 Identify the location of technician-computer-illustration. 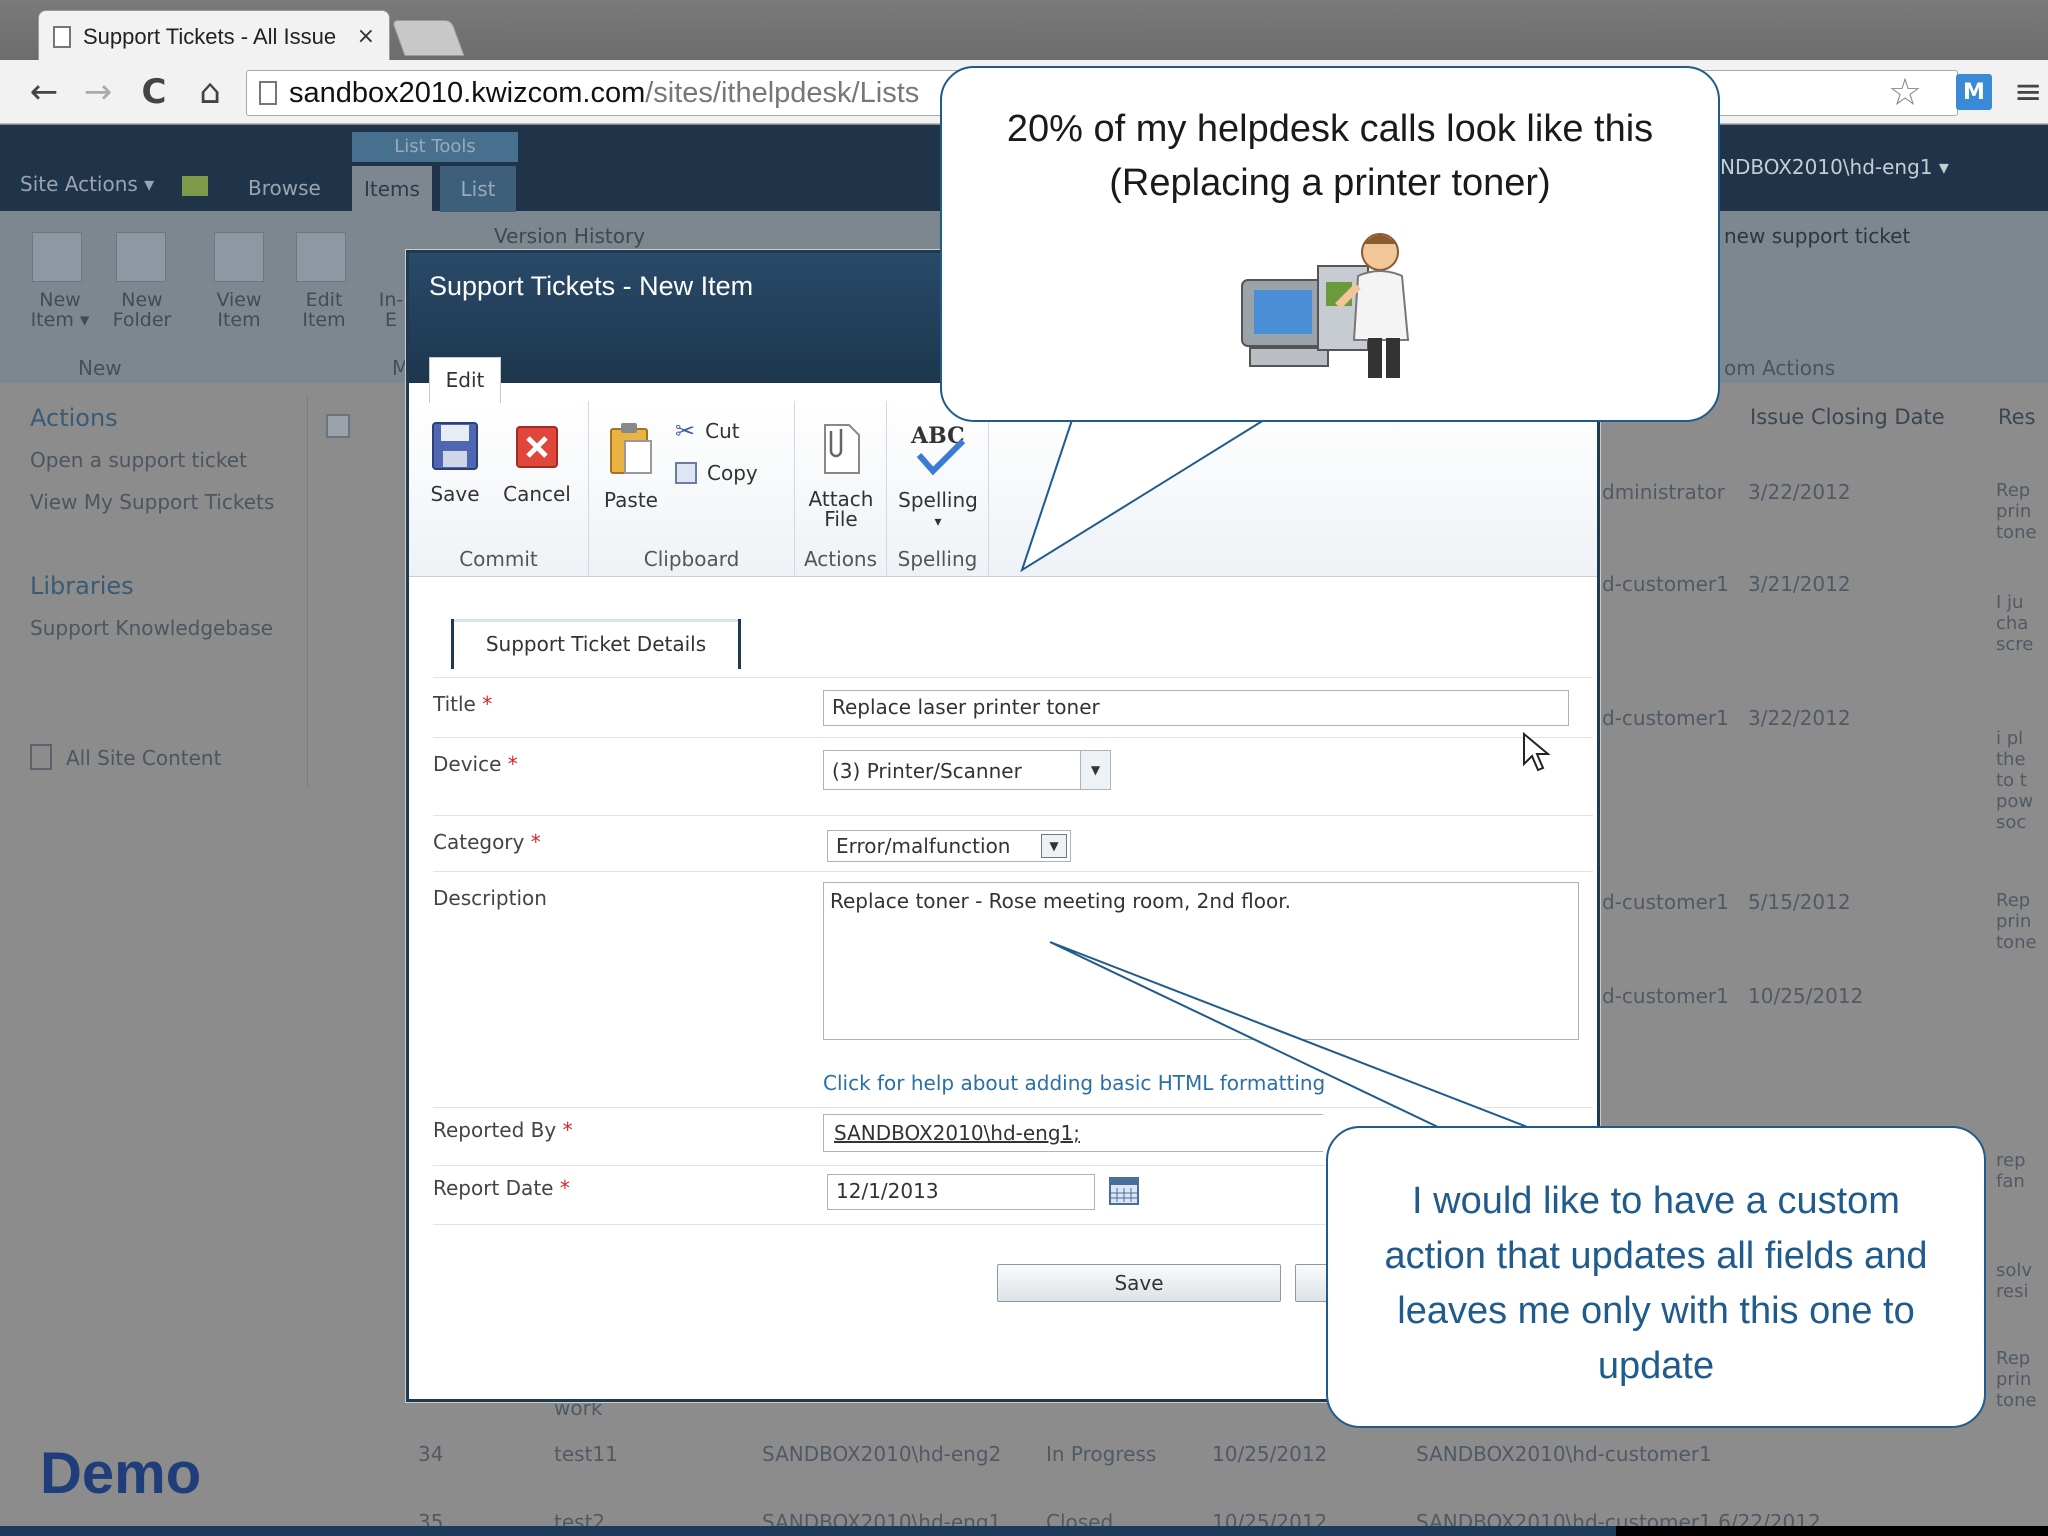
(1325, 305).